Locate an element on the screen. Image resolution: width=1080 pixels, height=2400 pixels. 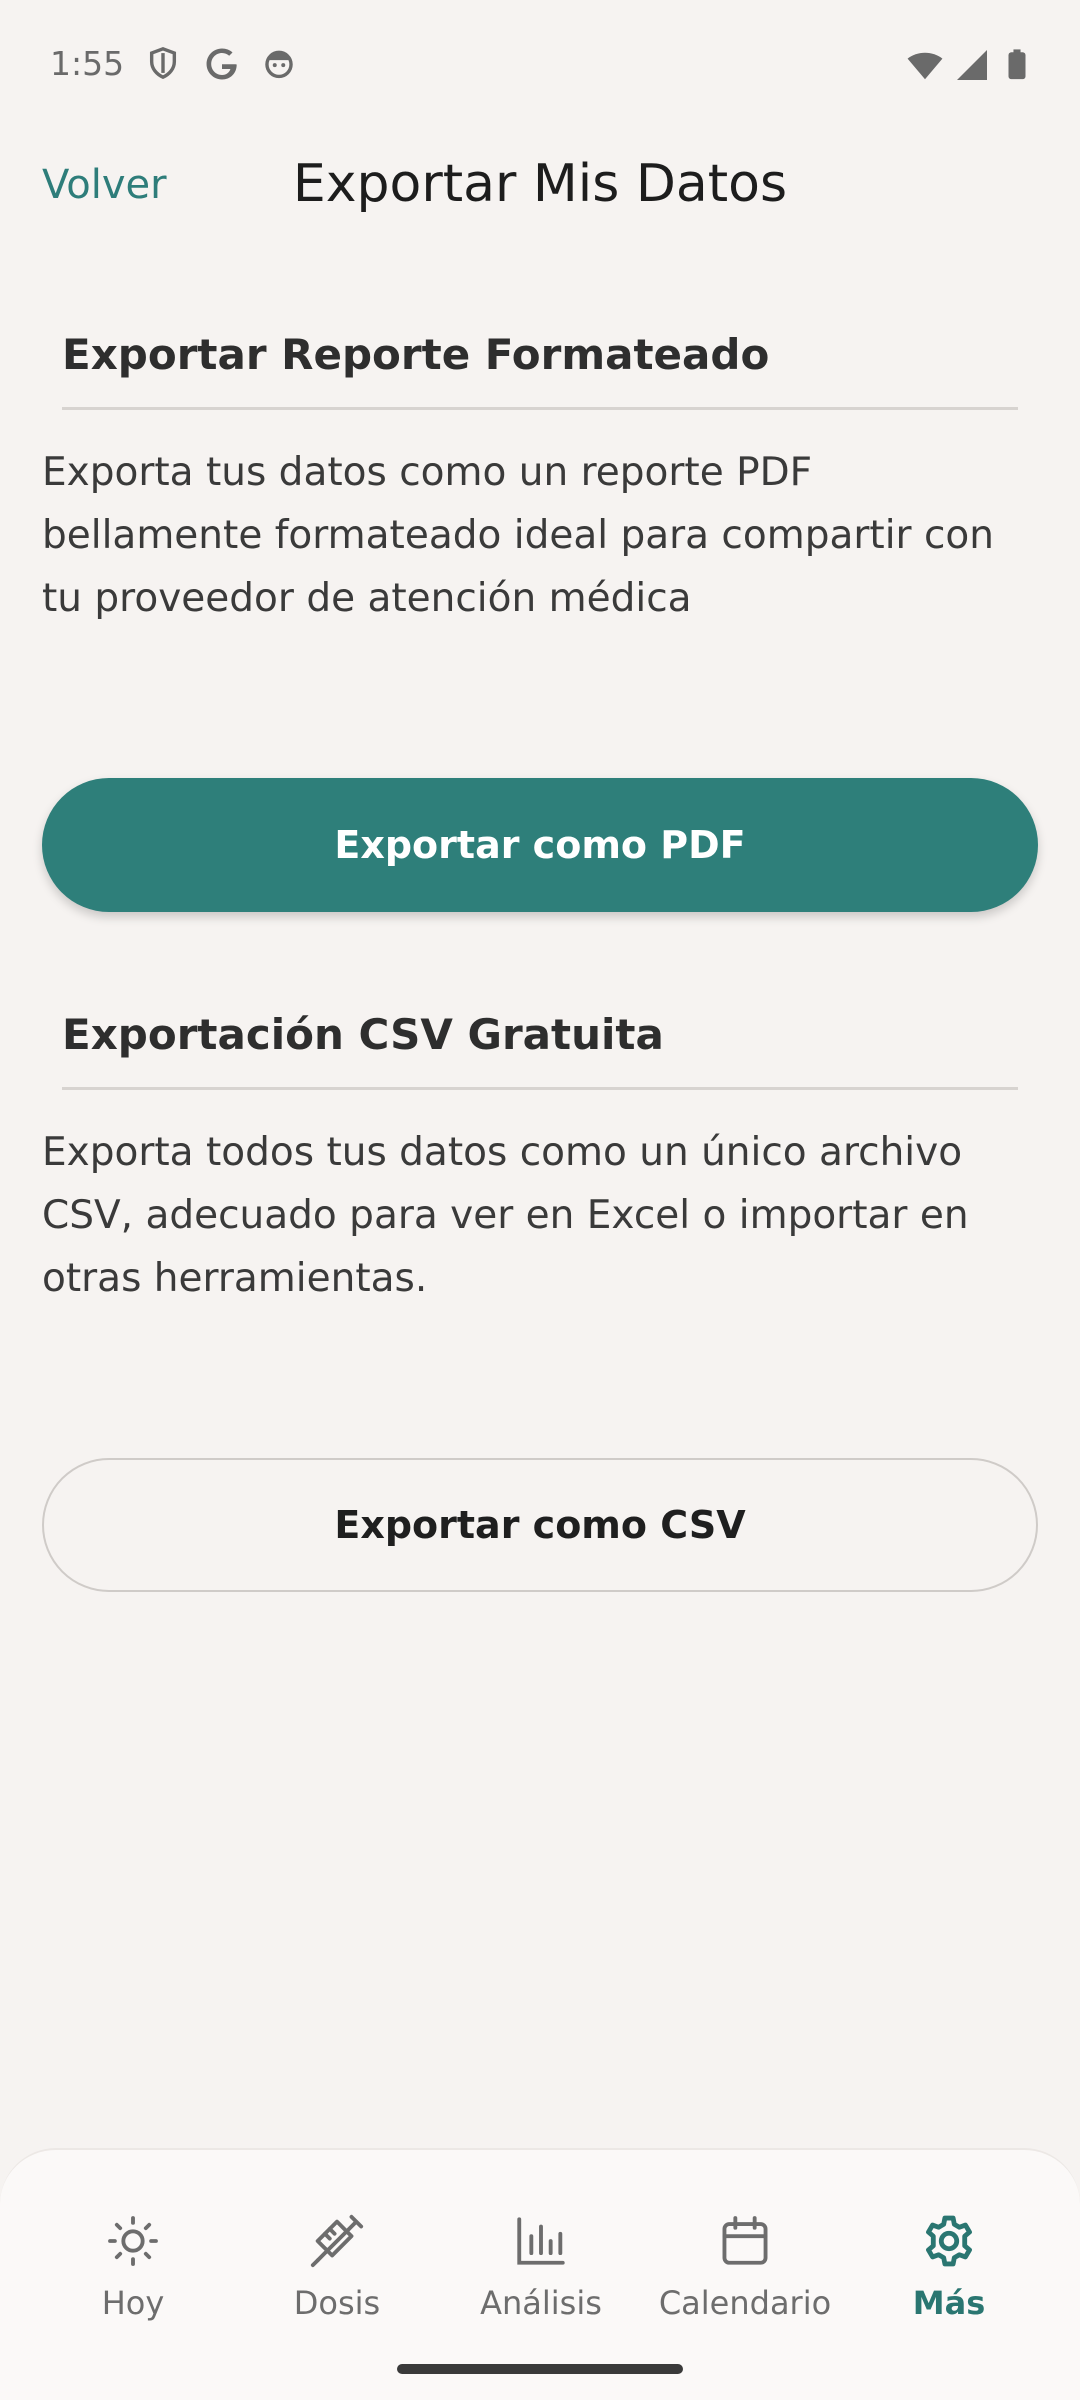
csv-section-title: Exportación CSV Gratuita is located at coordinates (540, 1050).